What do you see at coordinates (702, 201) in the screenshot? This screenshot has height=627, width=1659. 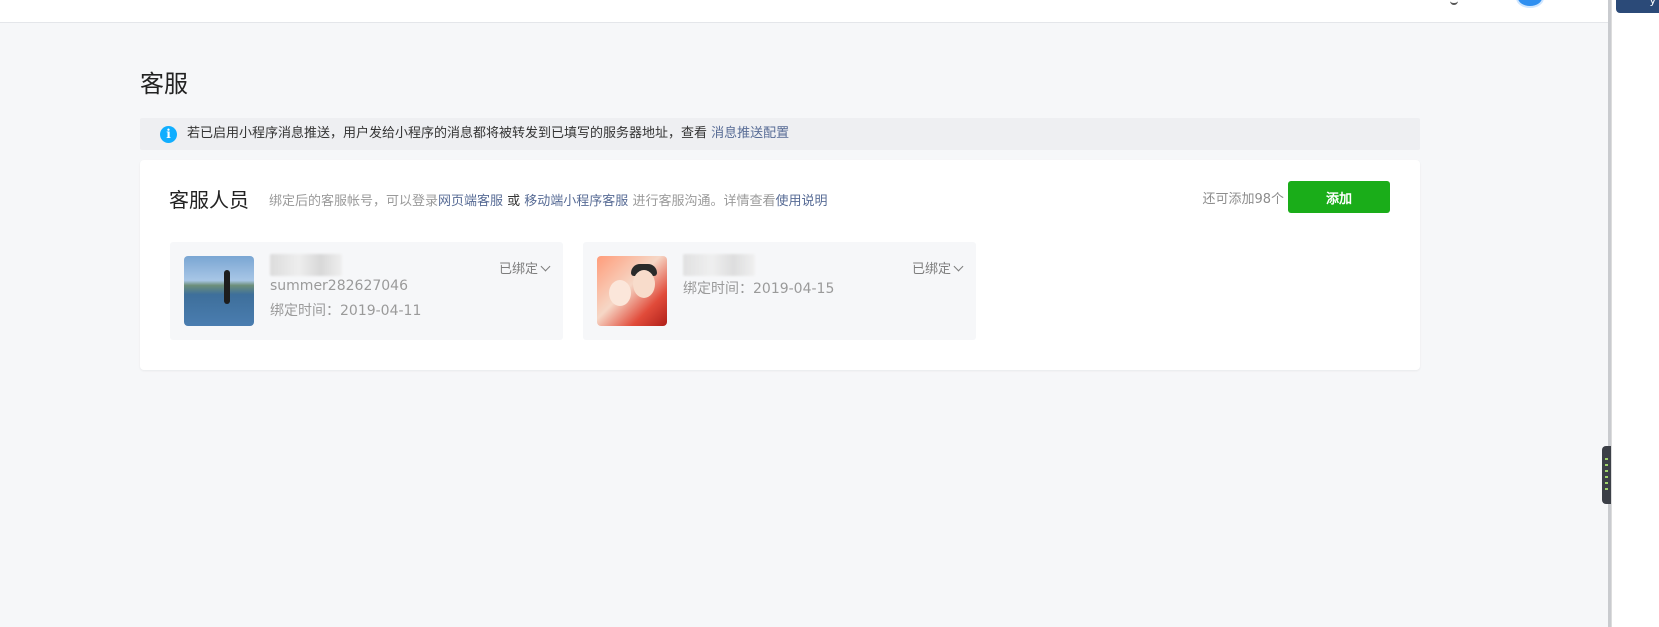 I see `desc-text-2: 进行客服沟通。详情查看` at bounding box center [702, 201].